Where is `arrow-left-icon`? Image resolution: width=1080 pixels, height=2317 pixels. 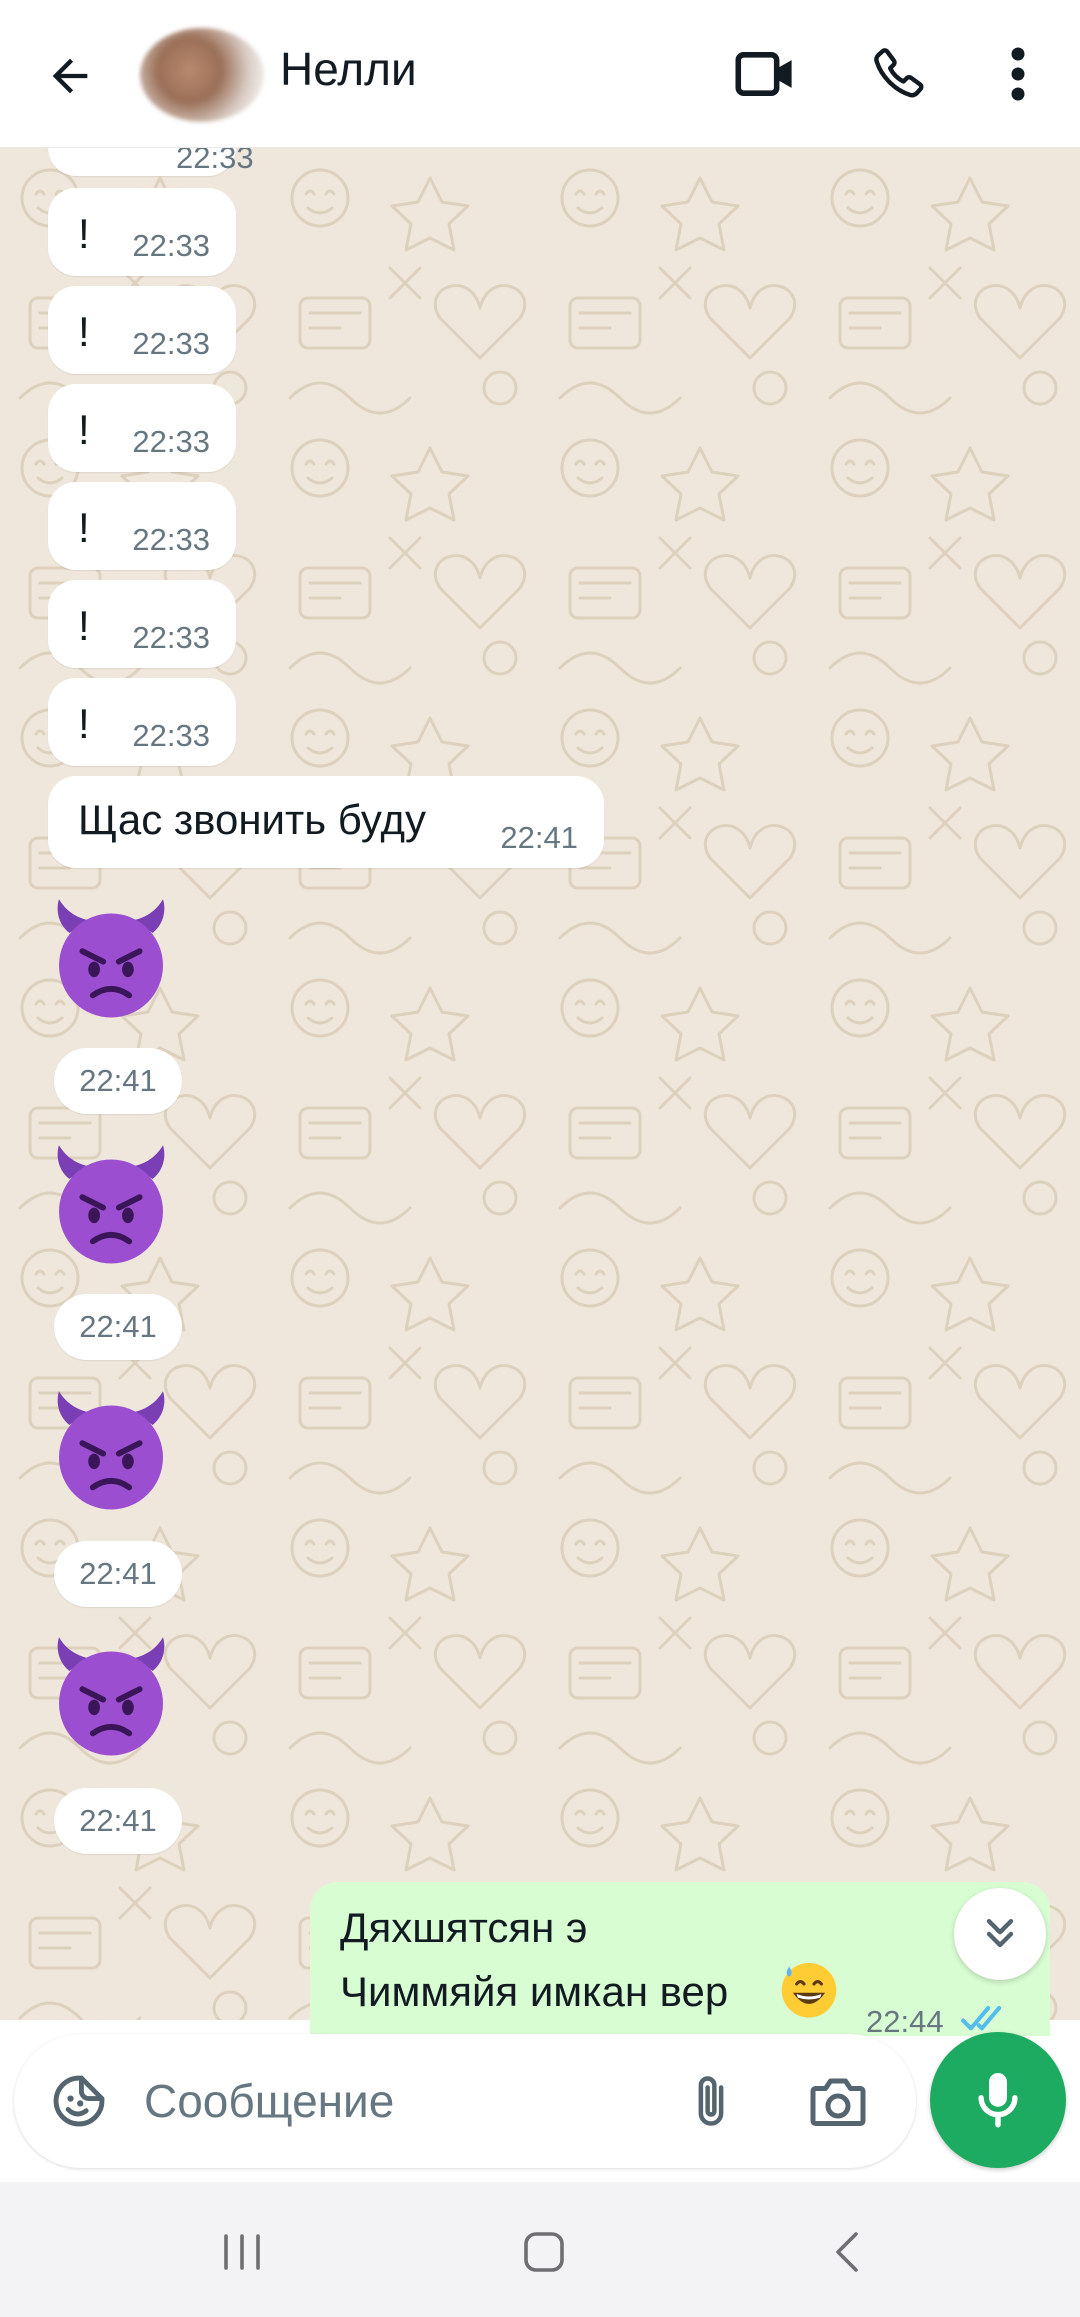
arrow-left-icon is located at coordinates (70, 76).